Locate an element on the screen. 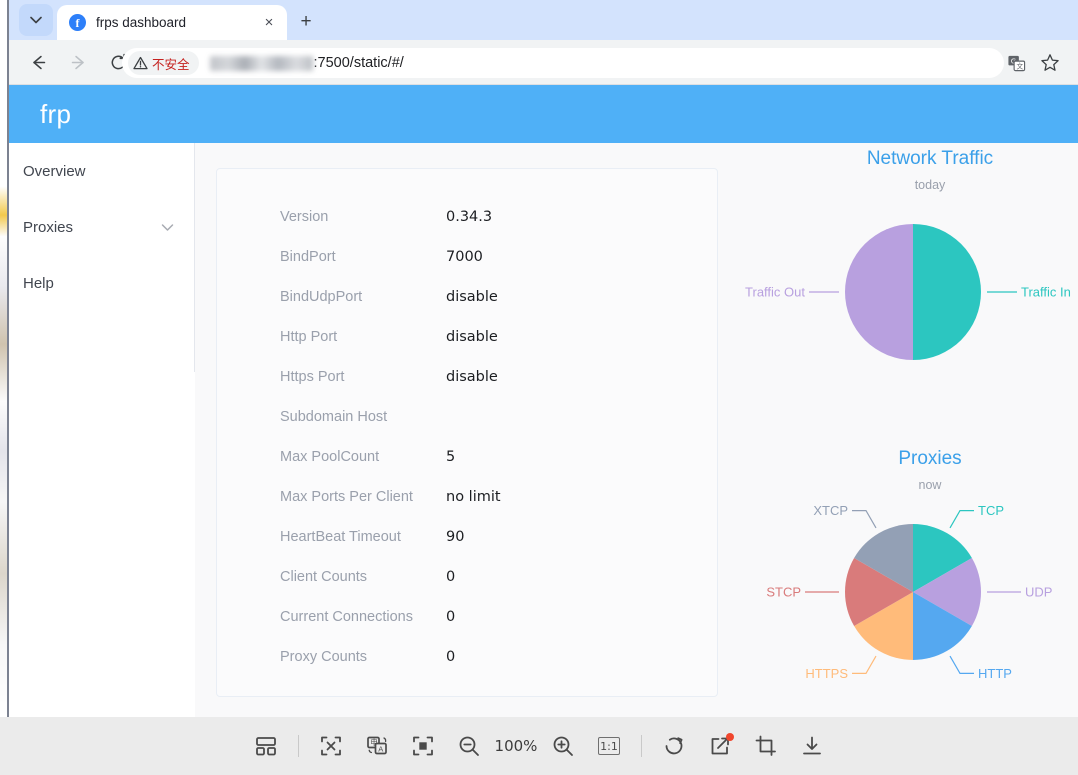  arrow-left-icon is located at coordinates (38, 62).